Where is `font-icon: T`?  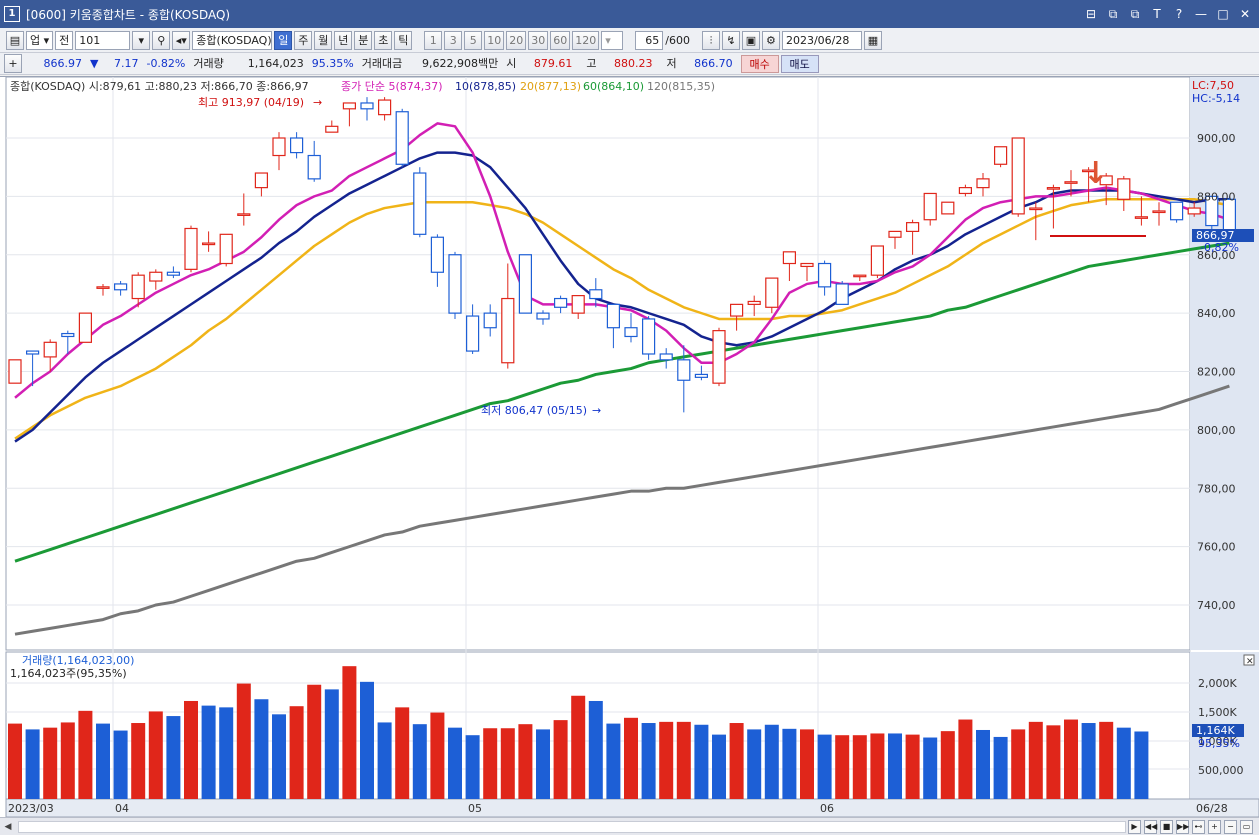 font-icon: T is located at coordinates (1157, 14).